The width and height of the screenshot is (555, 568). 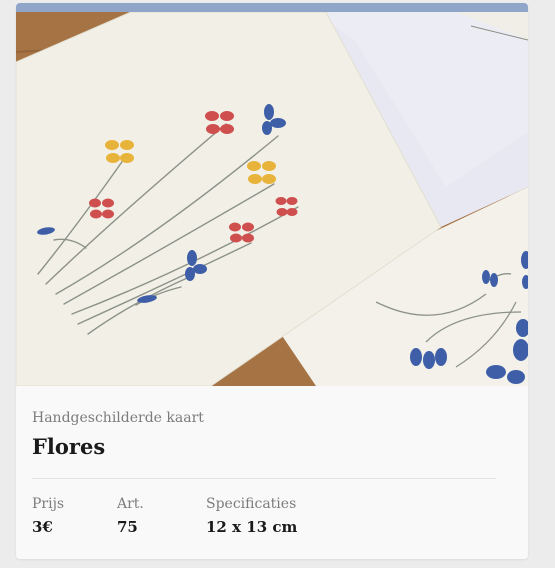 What do you see at coordinates (42, 527) in the screenshot?
I see `spec-price-value: 3€` at bounding box center [42, 527].